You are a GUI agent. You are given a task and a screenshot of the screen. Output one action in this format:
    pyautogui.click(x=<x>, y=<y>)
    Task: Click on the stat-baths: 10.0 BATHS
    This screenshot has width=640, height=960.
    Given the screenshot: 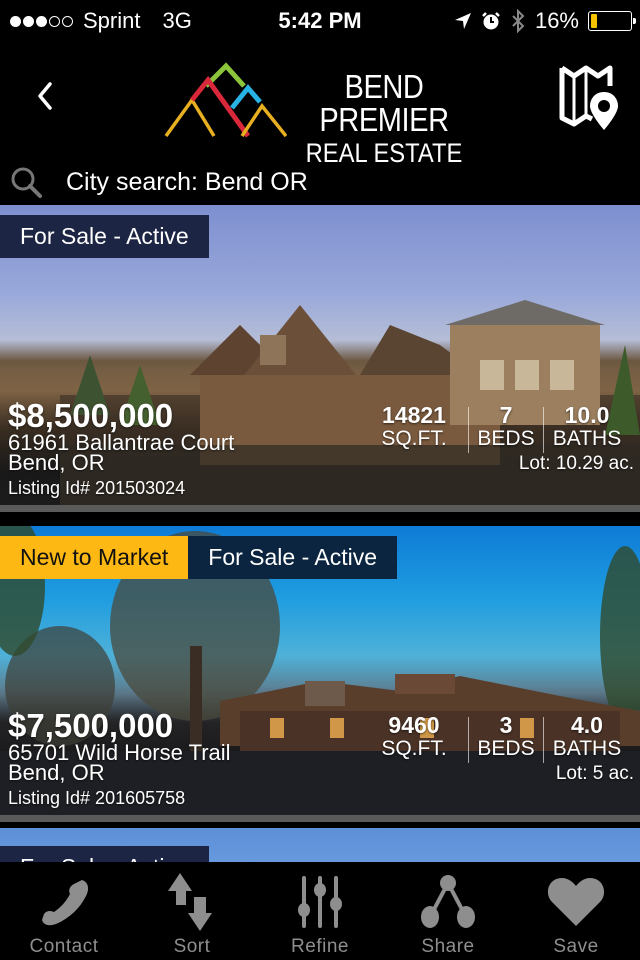 What is the action you would take?
    pyautogui.click(x=587, y=427)
    